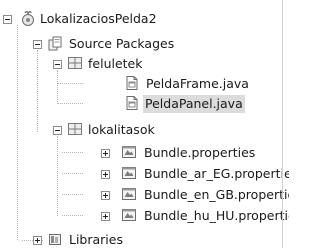 This screenshot has width=320, height=248. I want to click on tree-node-file-bundle: Bundle.properties, so click(144, 153).